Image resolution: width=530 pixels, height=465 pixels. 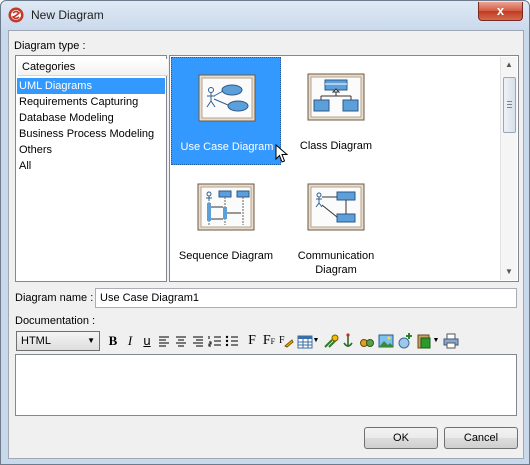 I want to click on ok-button: OK, so click(x=401, y=438).